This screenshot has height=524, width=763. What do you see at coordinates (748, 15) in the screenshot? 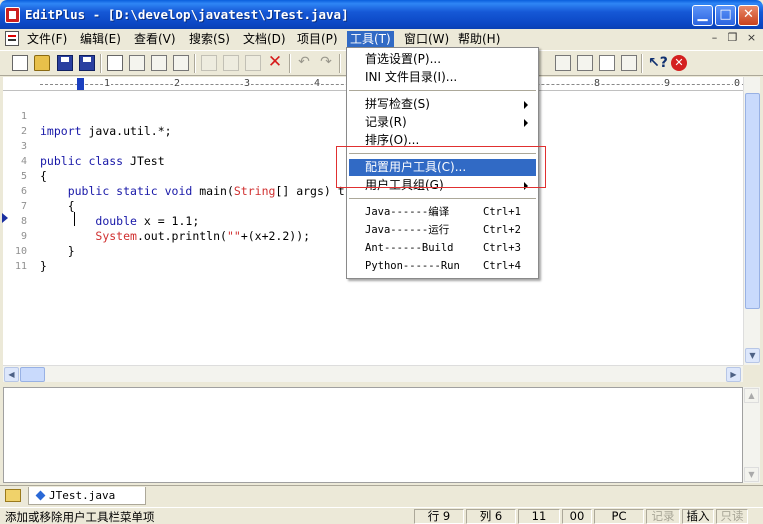
I see `close-button: ✕` at bounding box center [748, 15].